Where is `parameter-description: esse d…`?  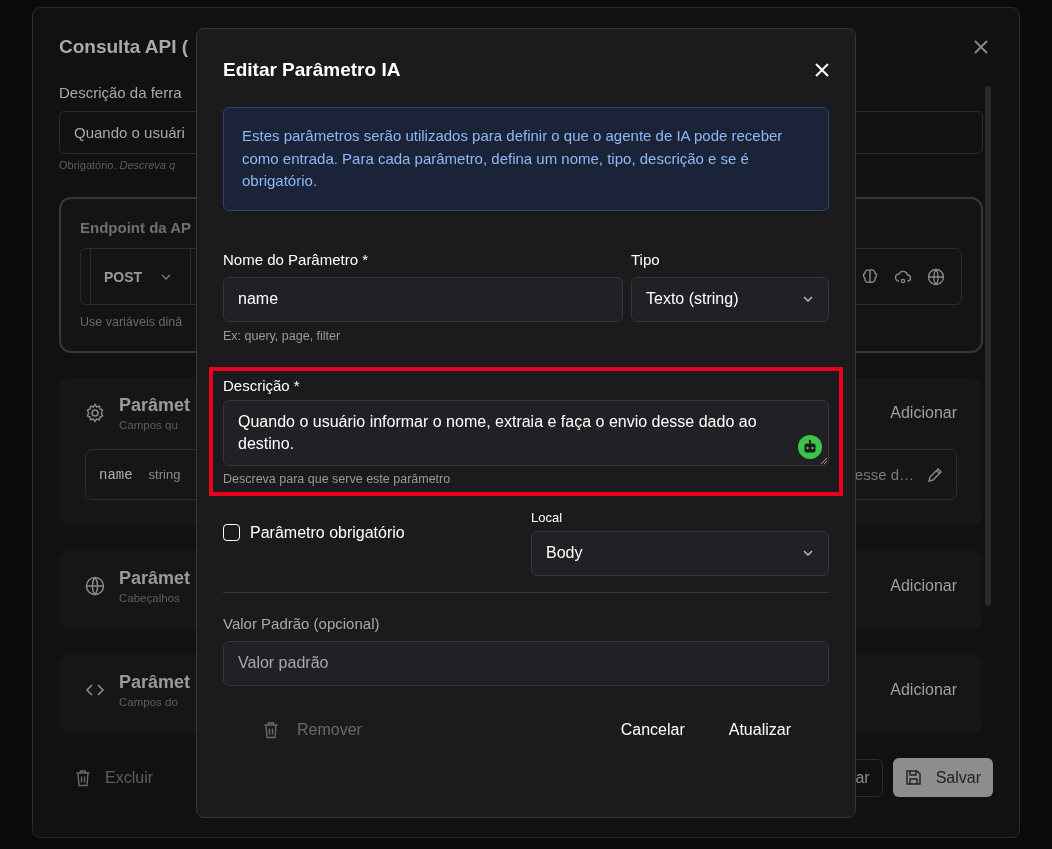 parameter-description: esse d… is located at coordinates (884, 474).